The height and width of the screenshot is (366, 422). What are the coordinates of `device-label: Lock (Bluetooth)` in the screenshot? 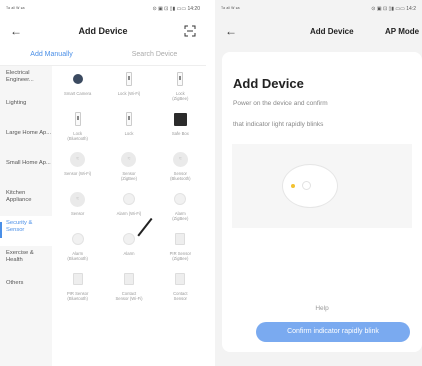 It's located at (77, 136).